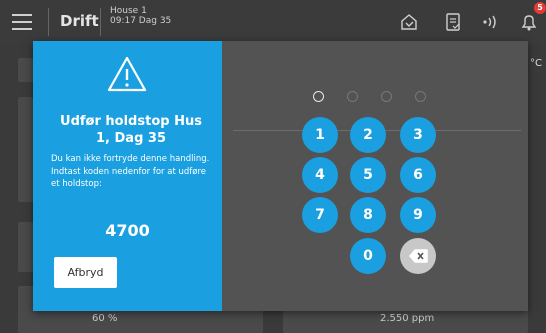 This screenshot has height=333, width=546. Describe the element at coordinates (127, 74) in the screenshot. I see `warning-icon` at that location.